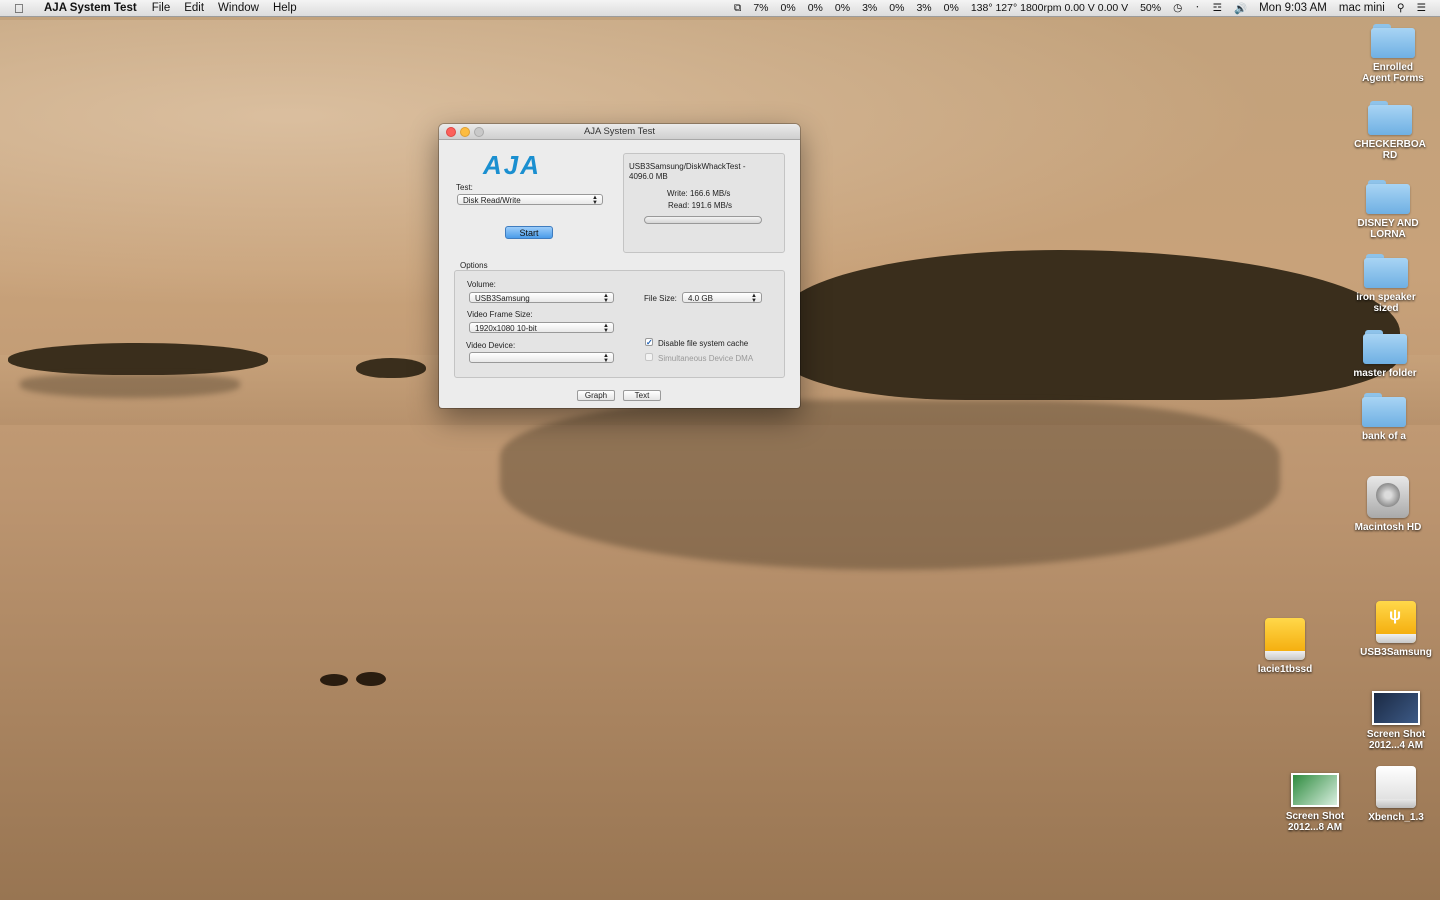 The height and width of the screenshot is (900, 1440). Describe the element at coordinates (1396, 652) in the screenshot. I see `desktop-icon-label: USB3Samsung` at that location.